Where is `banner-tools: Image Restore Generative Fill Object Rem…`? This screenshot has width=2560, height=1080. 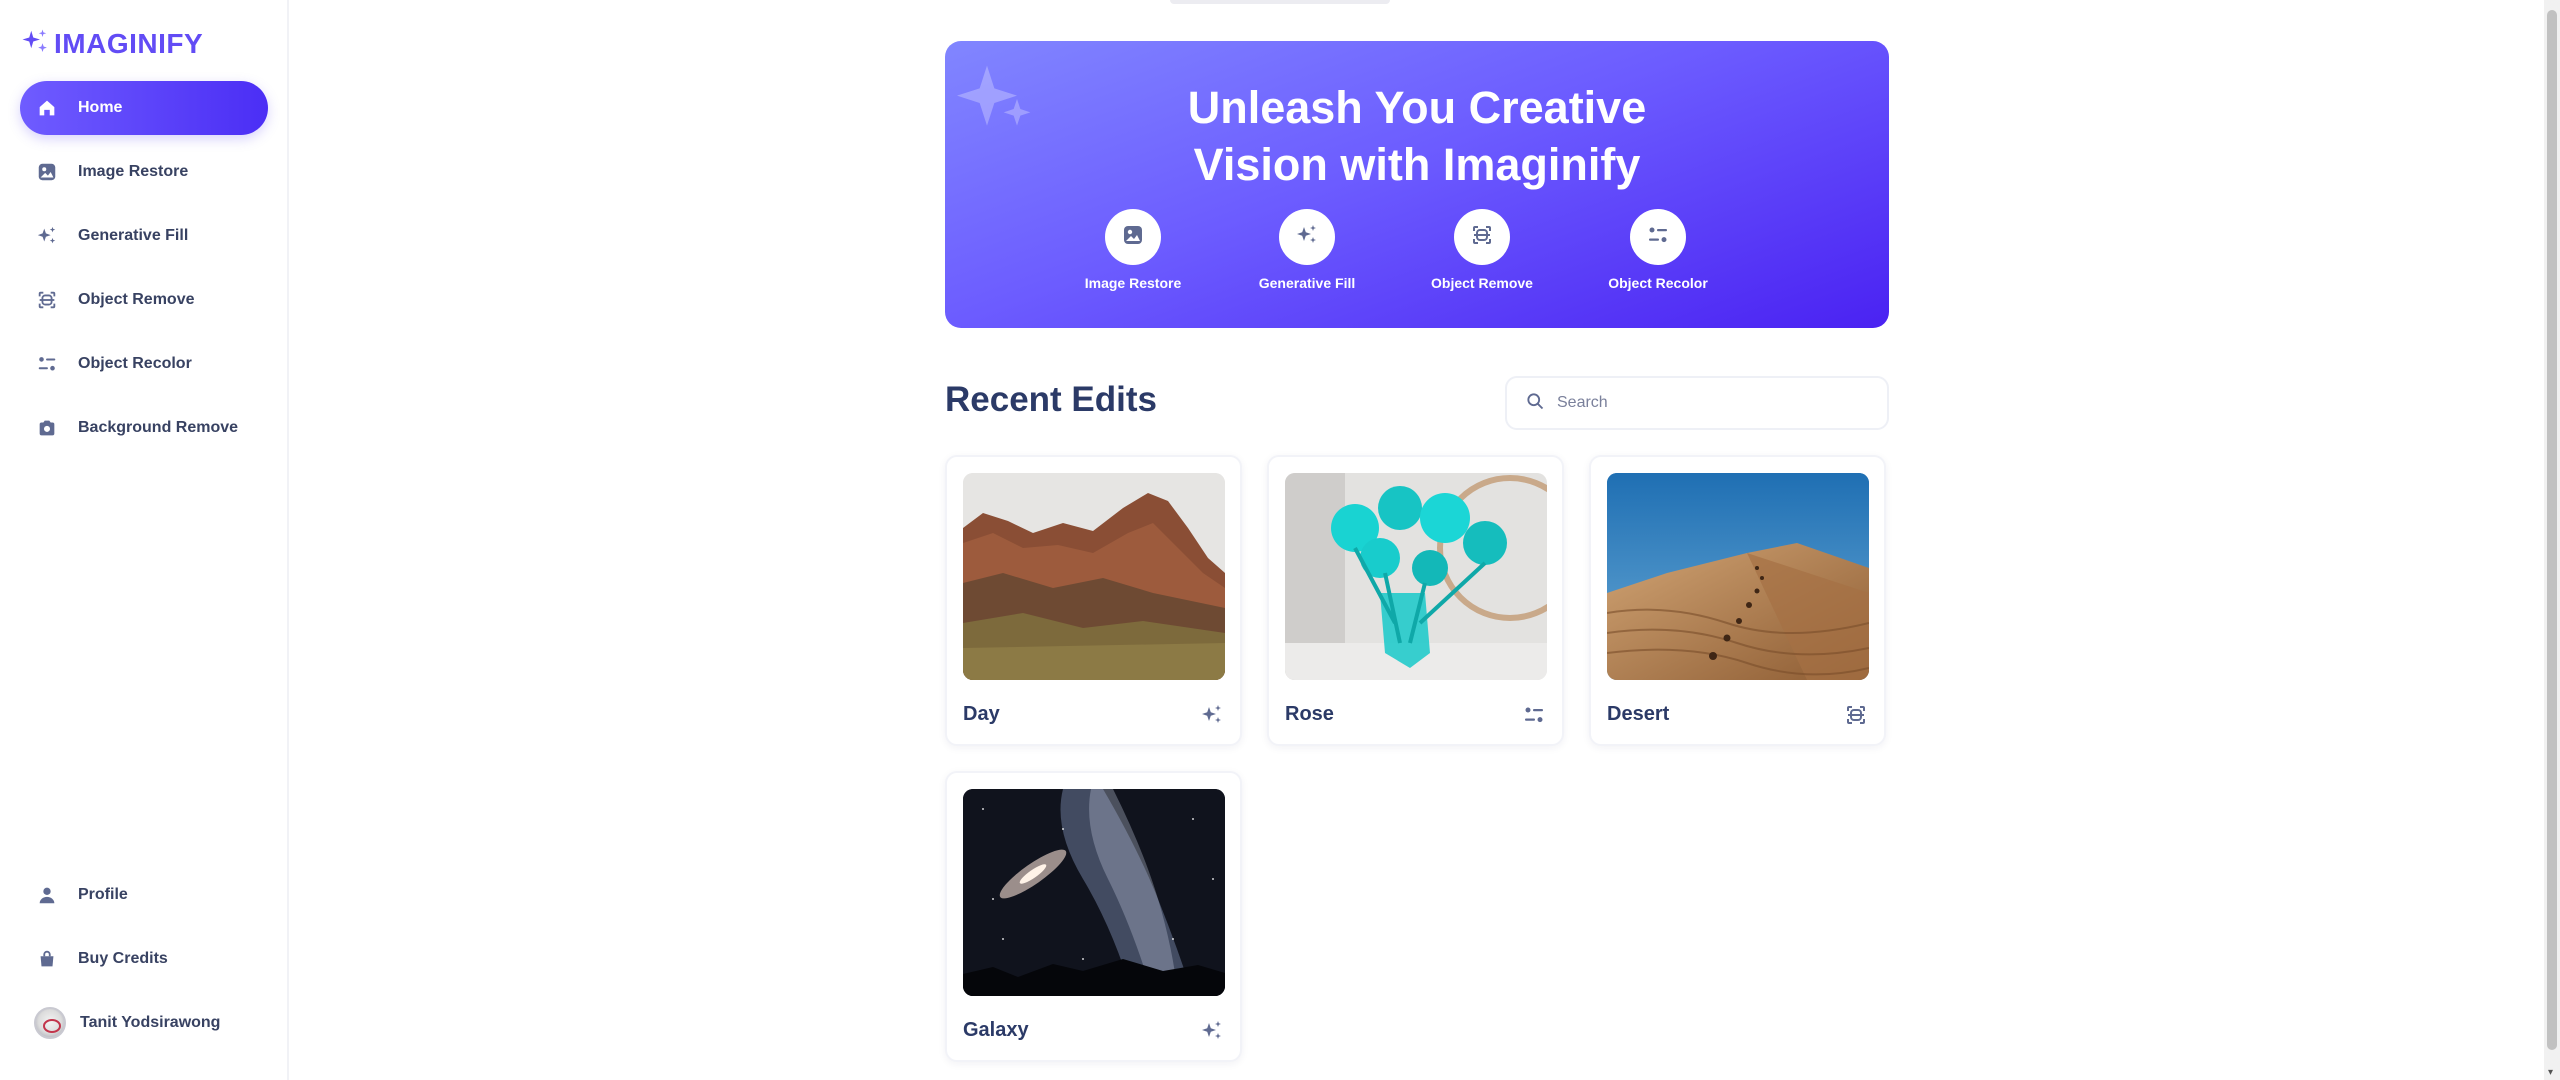 banner-tools: Image Restore Generative Fill Object Rem… is located at coordinates (1417, 254).